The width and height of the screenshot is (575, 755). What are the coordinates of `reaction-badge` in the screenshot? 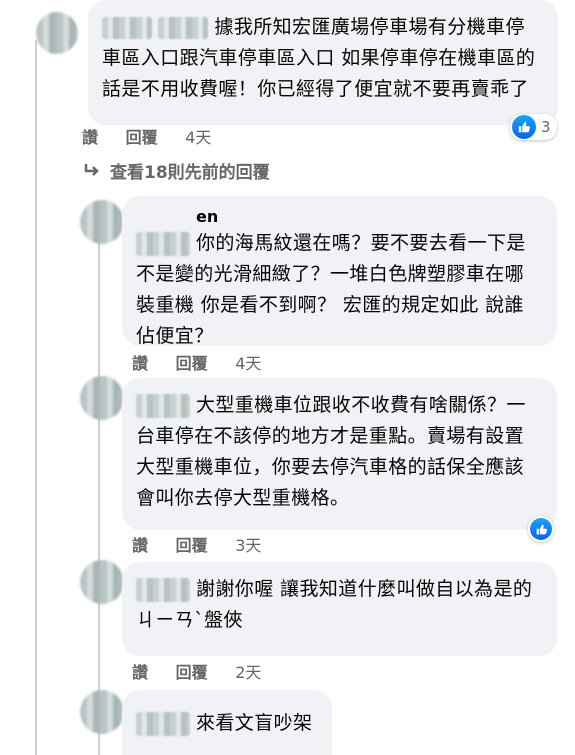 It's located at (541, 529).